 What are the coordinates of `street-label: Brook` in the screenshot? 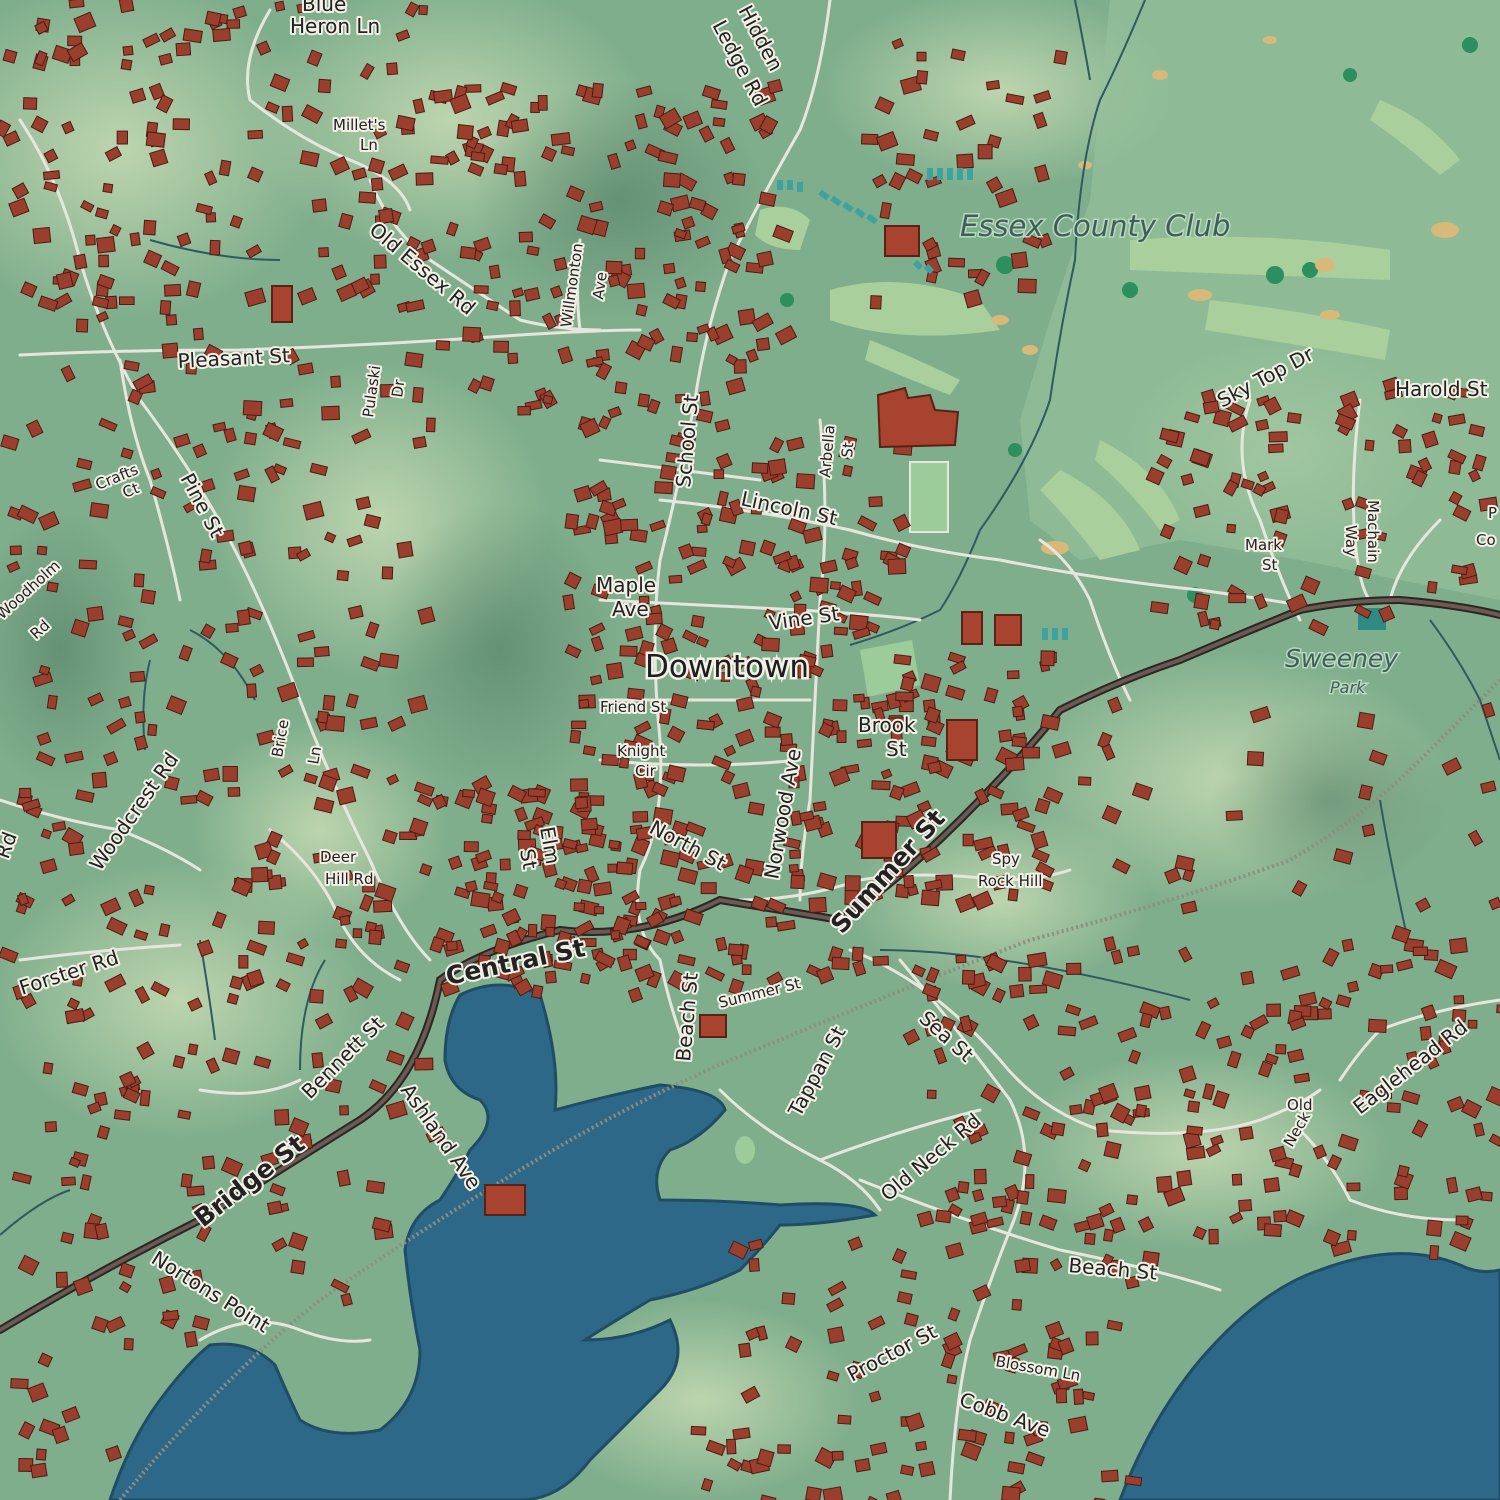 It's located at (887, 725).